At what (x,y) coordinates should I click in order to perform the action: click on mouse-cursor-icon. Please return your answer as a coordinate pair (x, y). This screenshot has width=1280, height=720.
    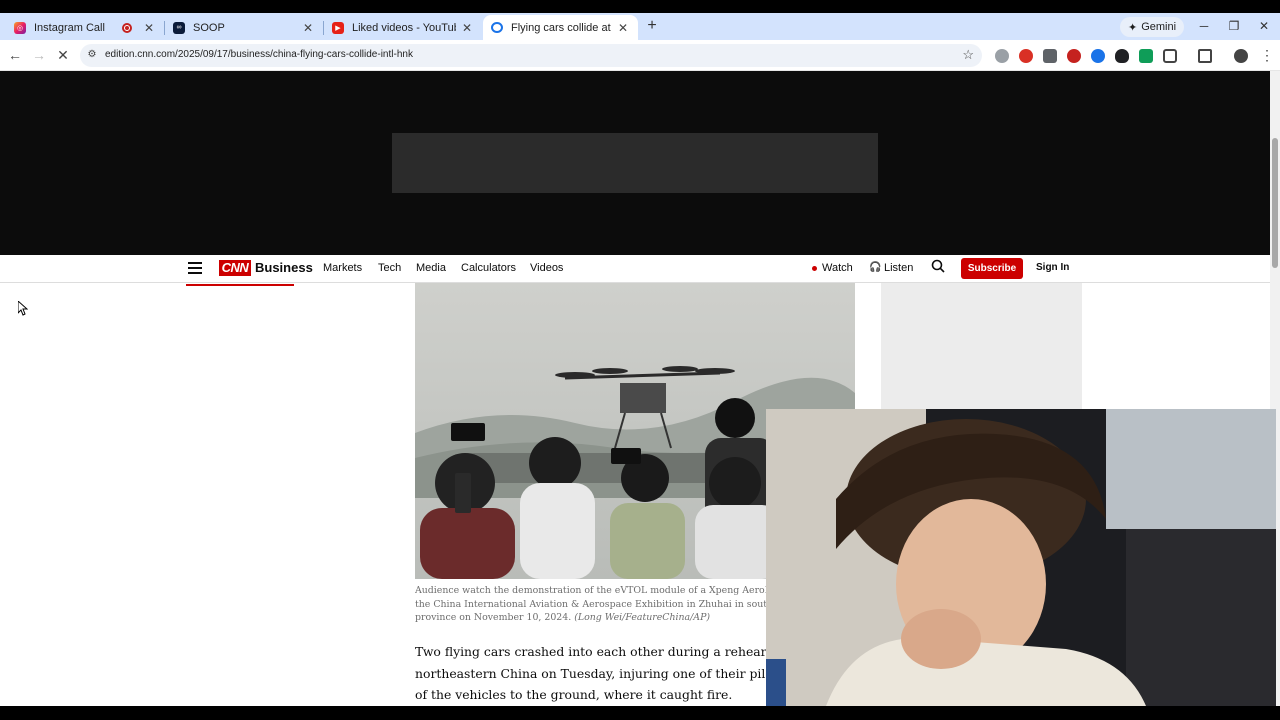
    Looking at the image, I should click on (23, 308).